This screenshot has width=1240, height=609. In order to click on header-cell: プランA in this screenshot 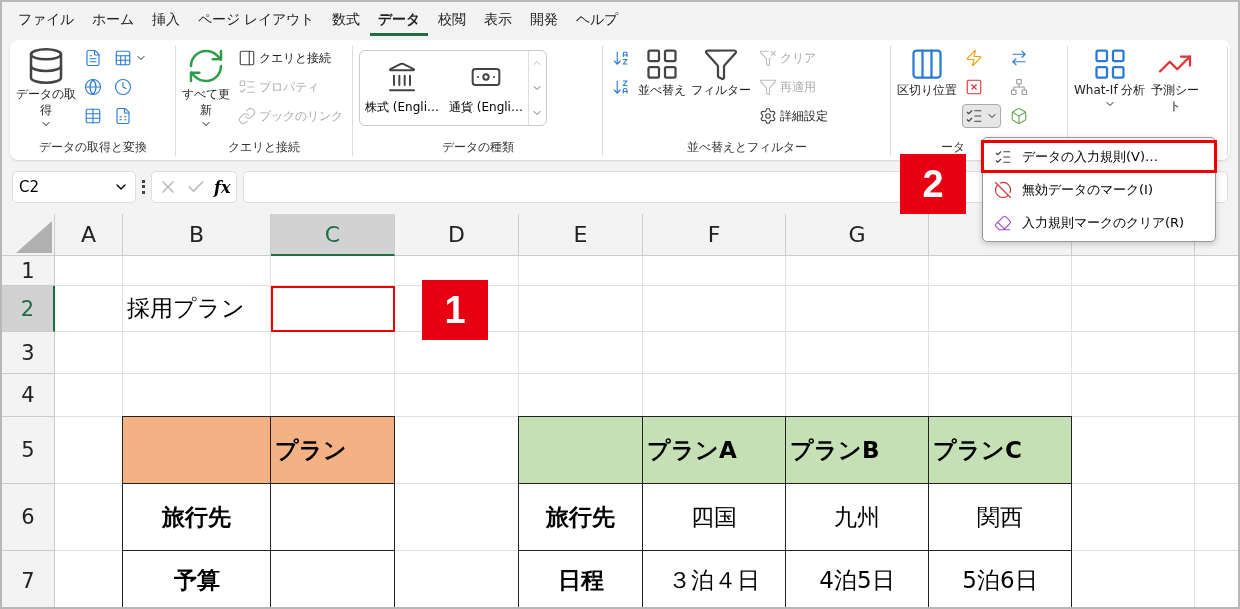, I will do `click(714, 450)`.